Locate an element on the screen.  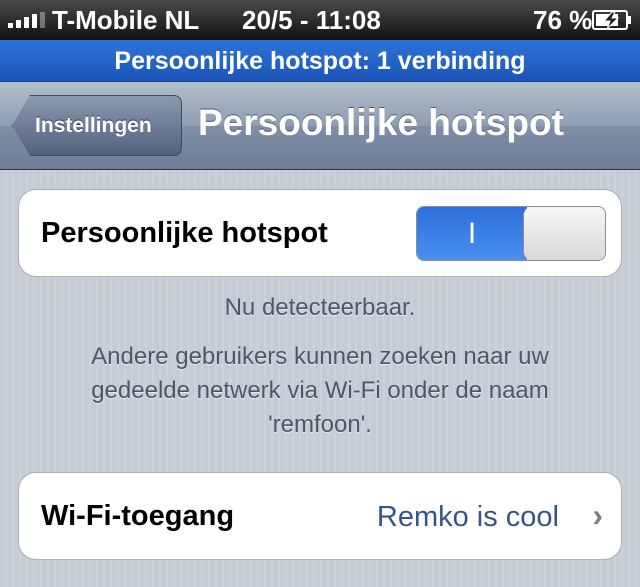
wifi-password-value: Remko is cool is located at coordinates (467, 517).